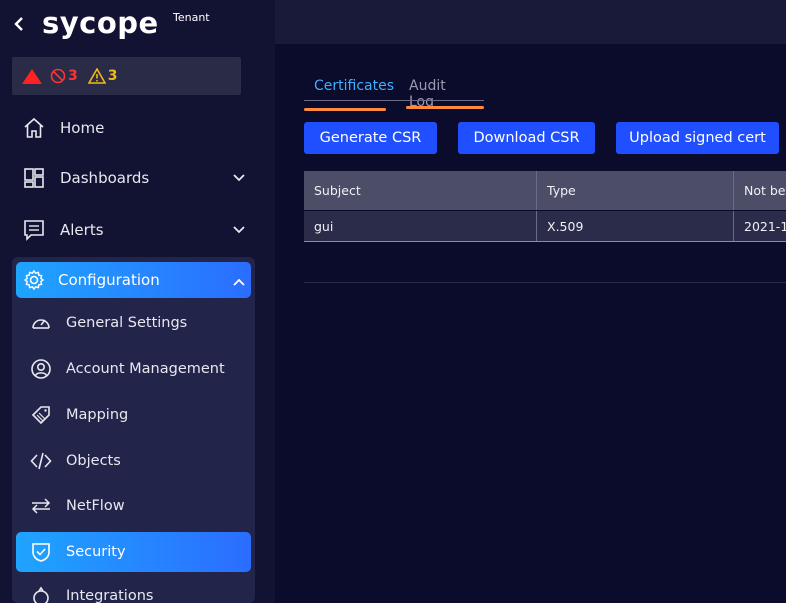  What do you see at coordinates (32, 76) in the screenshot?
I see `critical-triangle-icon` at bounding box center [32, 76].